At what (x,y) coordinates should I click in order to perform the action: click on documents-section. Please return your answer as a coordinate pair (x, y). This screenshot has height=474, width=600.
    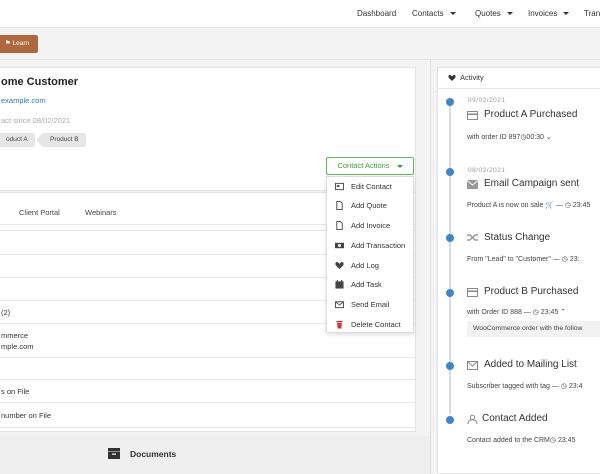
    Looking at the image, I should click on (215, 455).